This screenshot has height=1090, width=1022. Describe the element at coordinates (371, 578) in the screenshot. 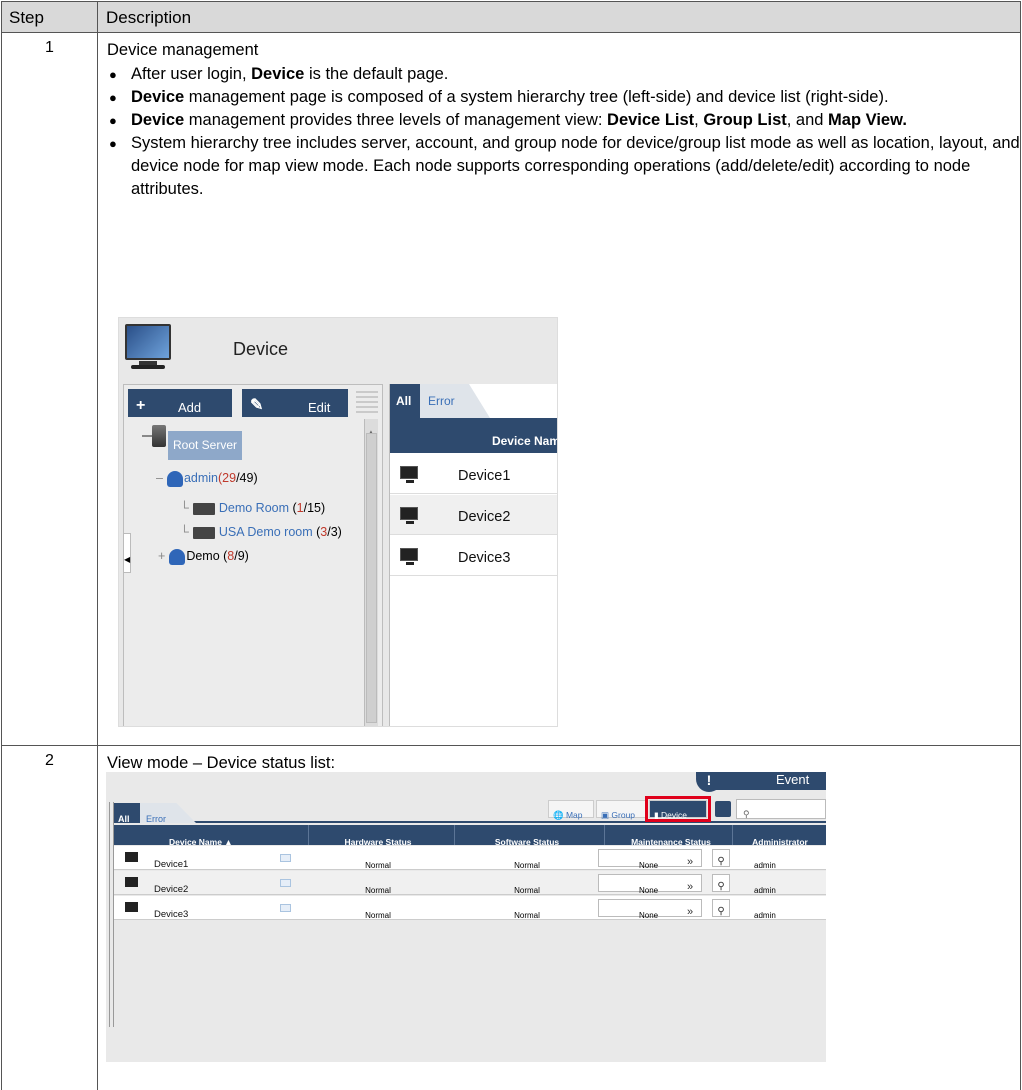

I see `scroll-thumb` at that location.